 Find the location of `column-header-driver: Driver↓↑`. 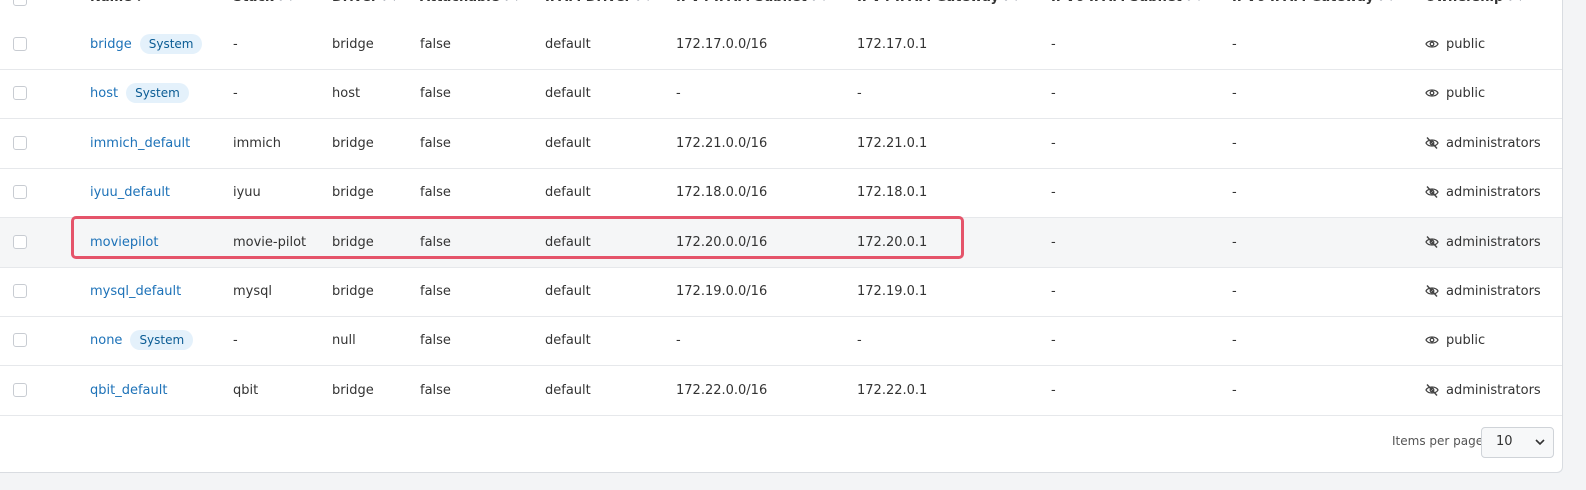

column-header-driver: Driver↓↑ is located at coordinates (365, 2).